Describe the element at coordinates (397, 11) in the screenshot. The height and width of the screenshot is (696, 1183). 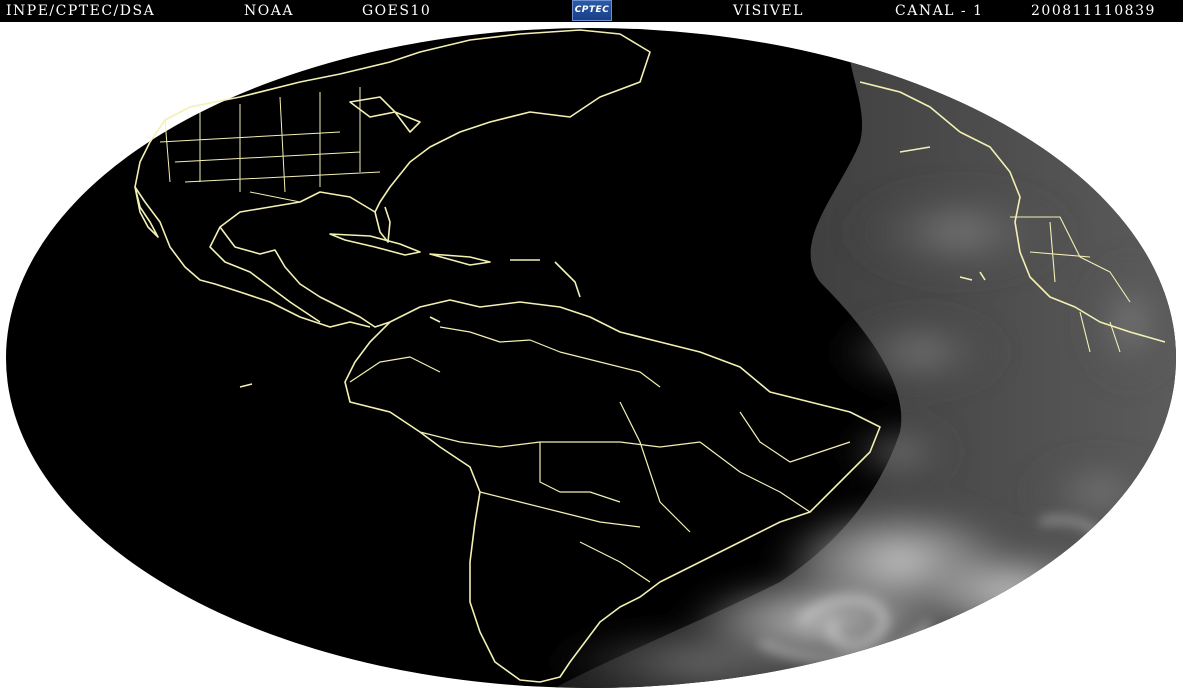
I see `satellite-label: GOES10` at that location.